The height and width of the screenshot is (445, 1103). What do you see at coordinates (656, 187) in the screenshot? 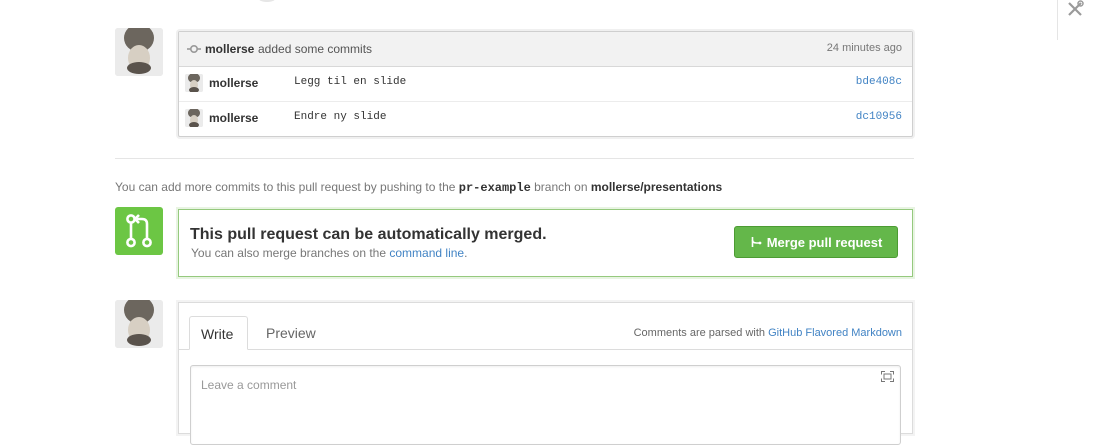
I see `repo-name: mollerse/presentations` at bounding box center [656, 187].